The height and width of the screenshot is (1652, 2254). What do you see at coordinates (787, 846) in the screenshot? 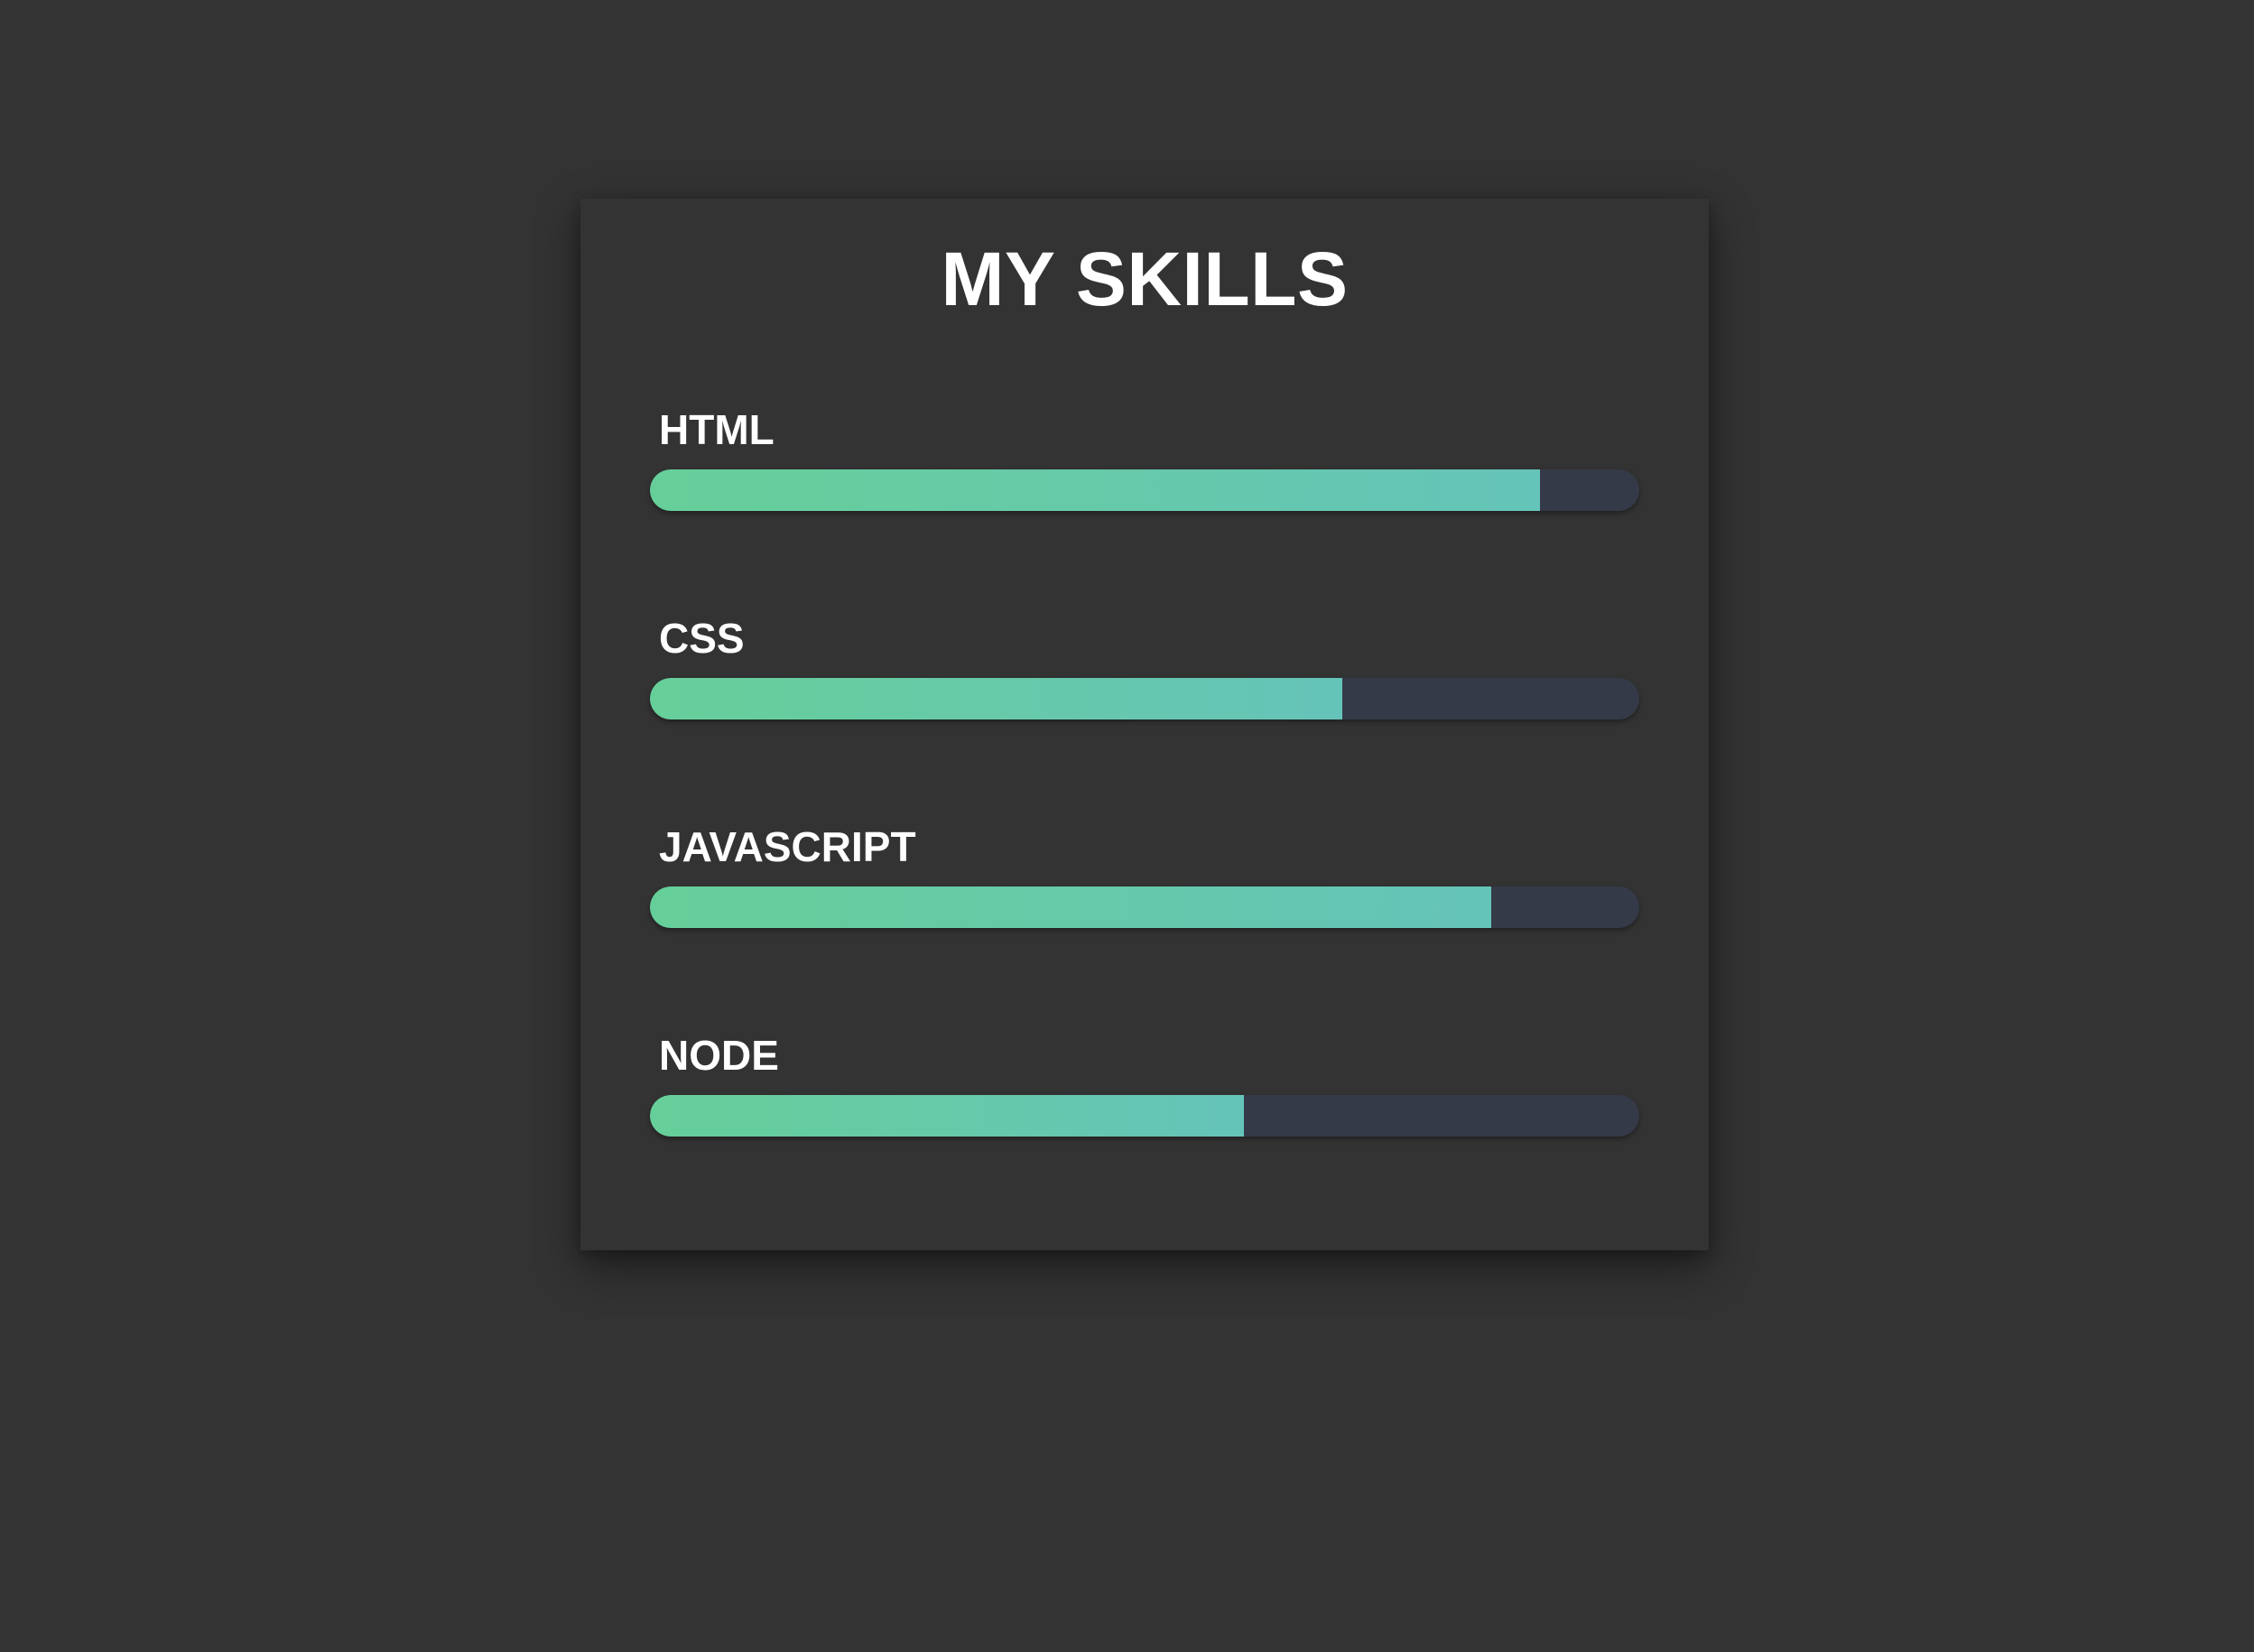
I see `skill-label: JAVASCRIPT` at bounding box center [787, 846].